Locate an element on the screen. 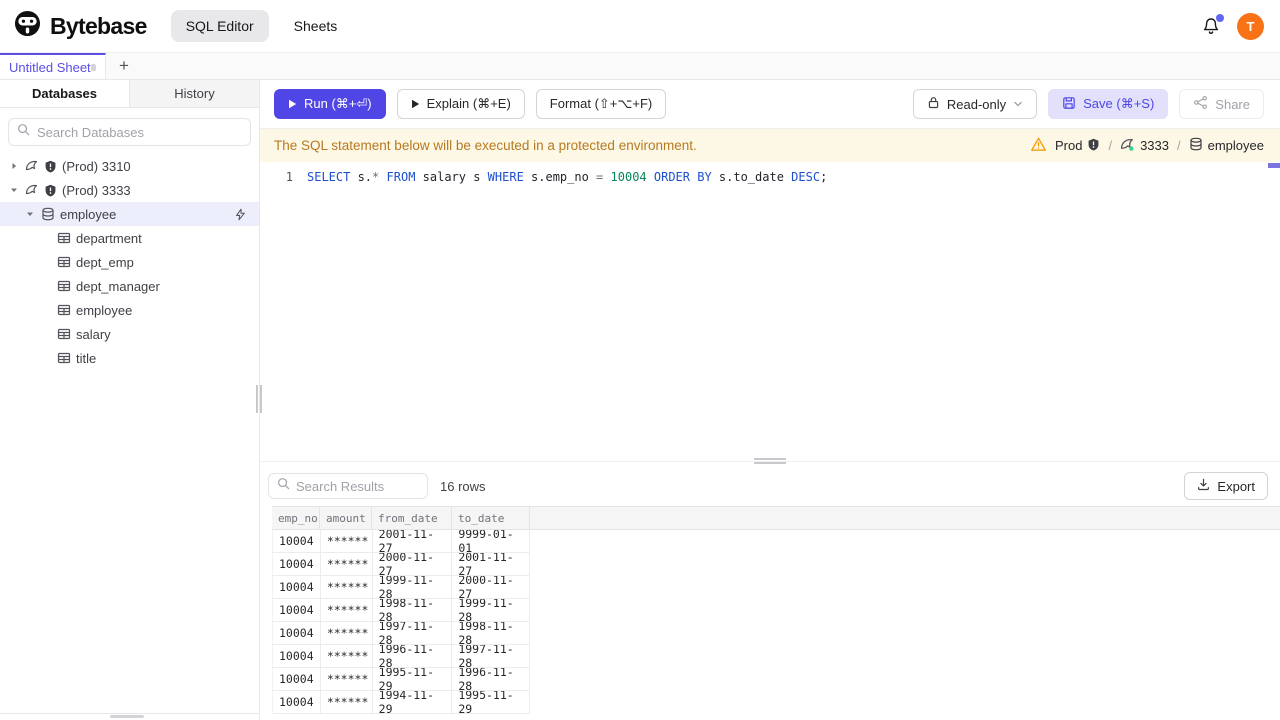 The height and width of the screenshot is (720, 1280). tree-item-label: (Prod) 3333 is located at coordinates (96, 190).